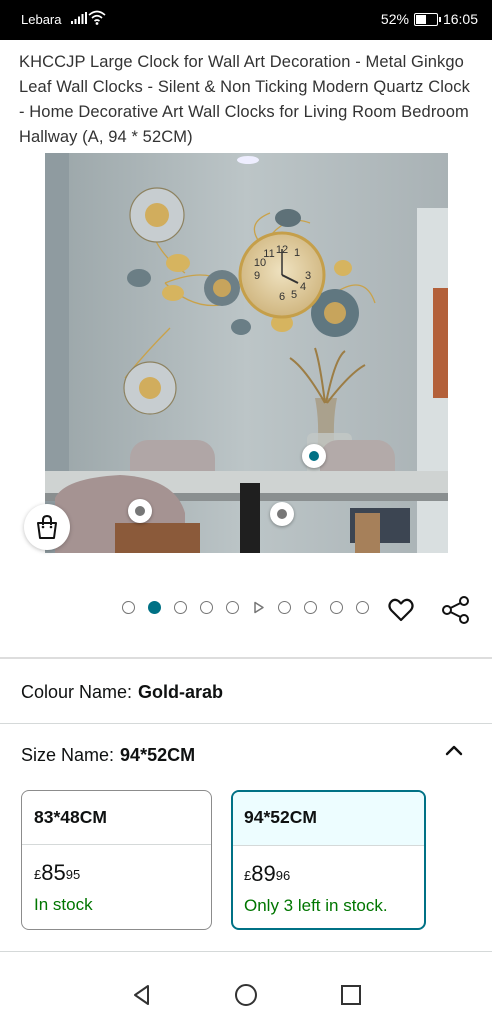  I want to click on system-navigation-bar, so click(246, 994).